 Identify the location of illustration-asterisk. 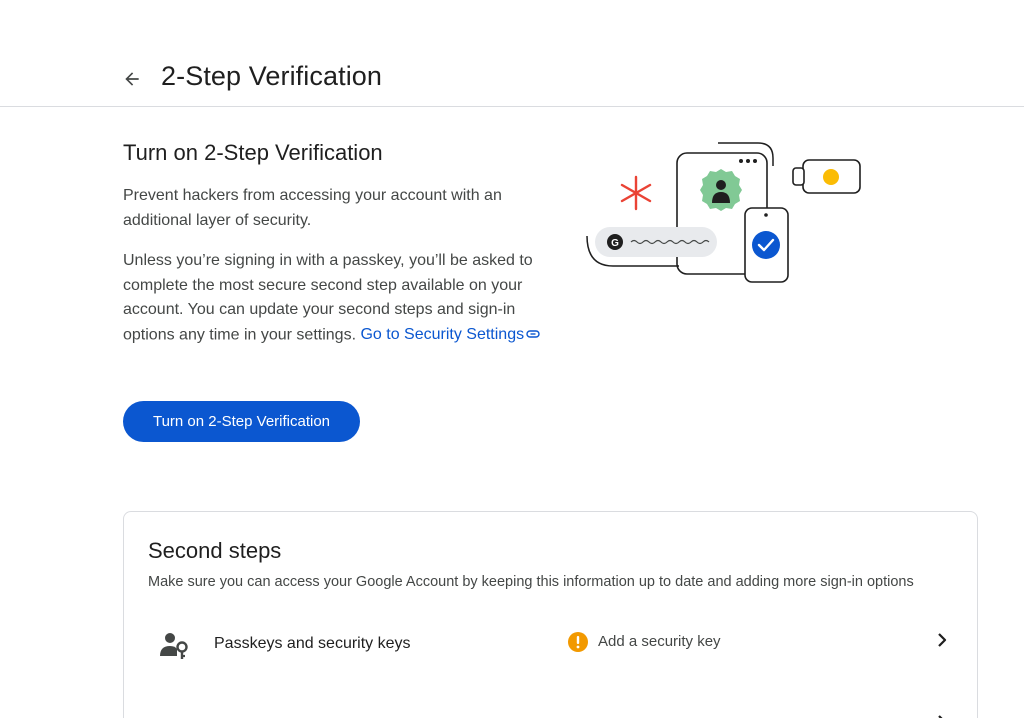
(636, 193).